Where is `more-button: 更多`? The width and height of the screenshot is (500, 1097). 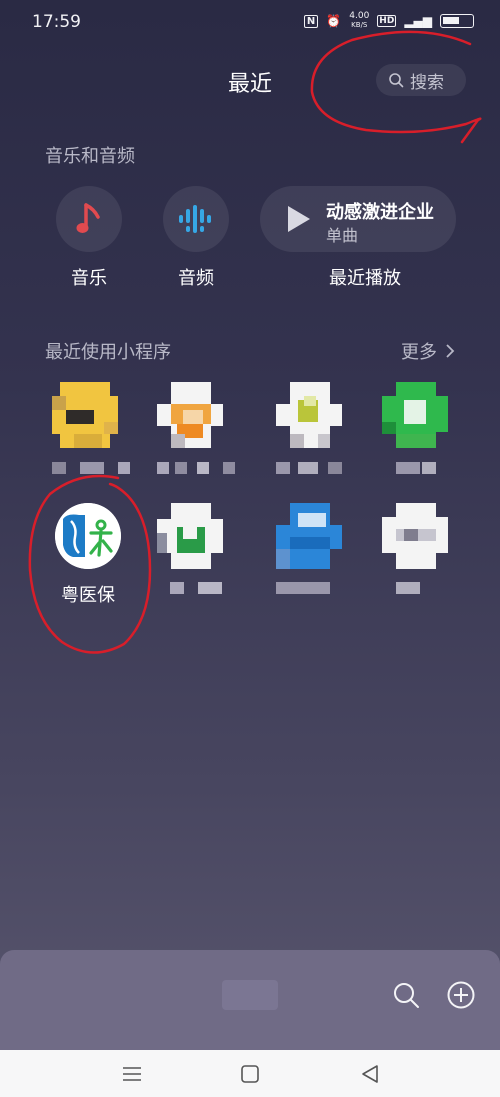 more-button: 更多 is located at coordinates (428, 351).